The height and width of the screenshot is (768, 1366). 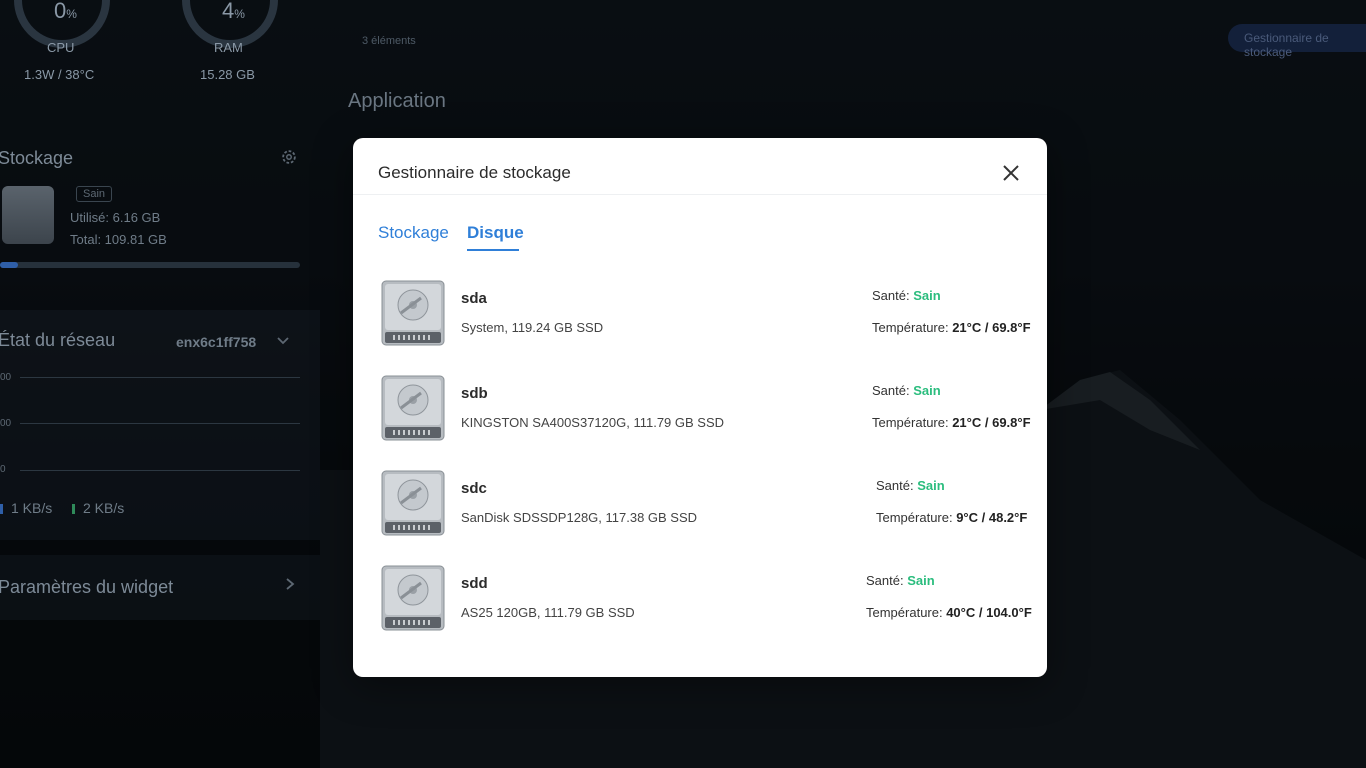 I want to click on tab-disque: Disque, so click(x=495, y=233).